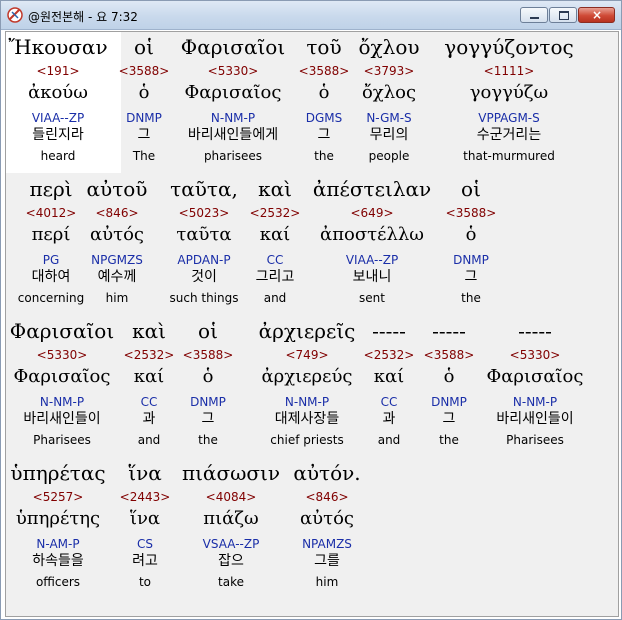 Image resolution: width=622 pixels, height=620 pixels. What do you see at coordinates (58, 156) in the screenshot?
I see `english-gloss: heard` at bounding box center [58, 156].